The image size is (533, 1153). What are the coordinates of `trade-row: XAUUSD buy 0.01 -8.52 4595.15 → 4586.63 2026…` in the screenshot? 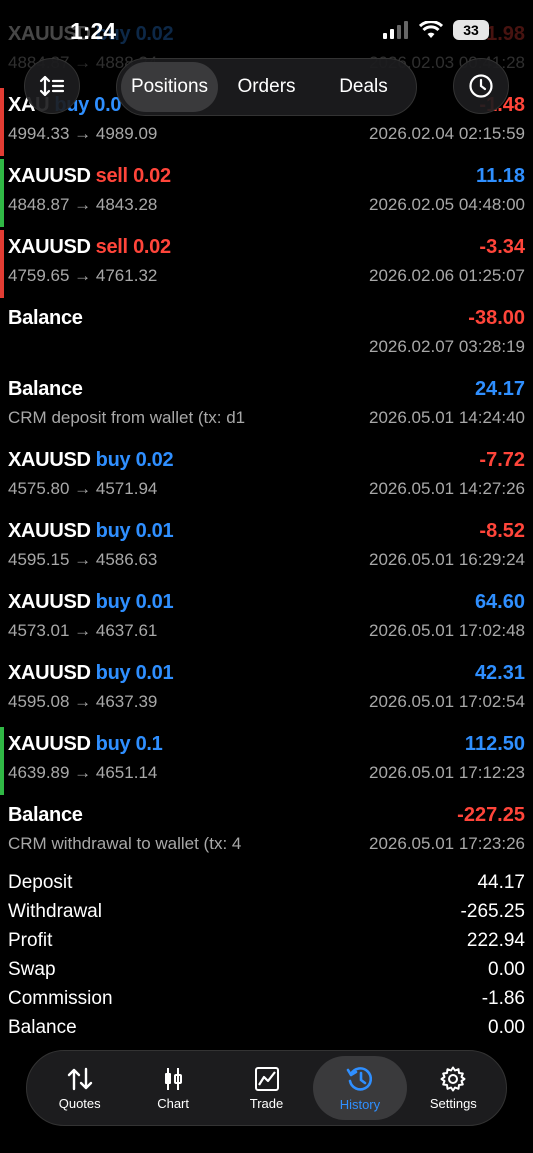 It's located at (266, 547).